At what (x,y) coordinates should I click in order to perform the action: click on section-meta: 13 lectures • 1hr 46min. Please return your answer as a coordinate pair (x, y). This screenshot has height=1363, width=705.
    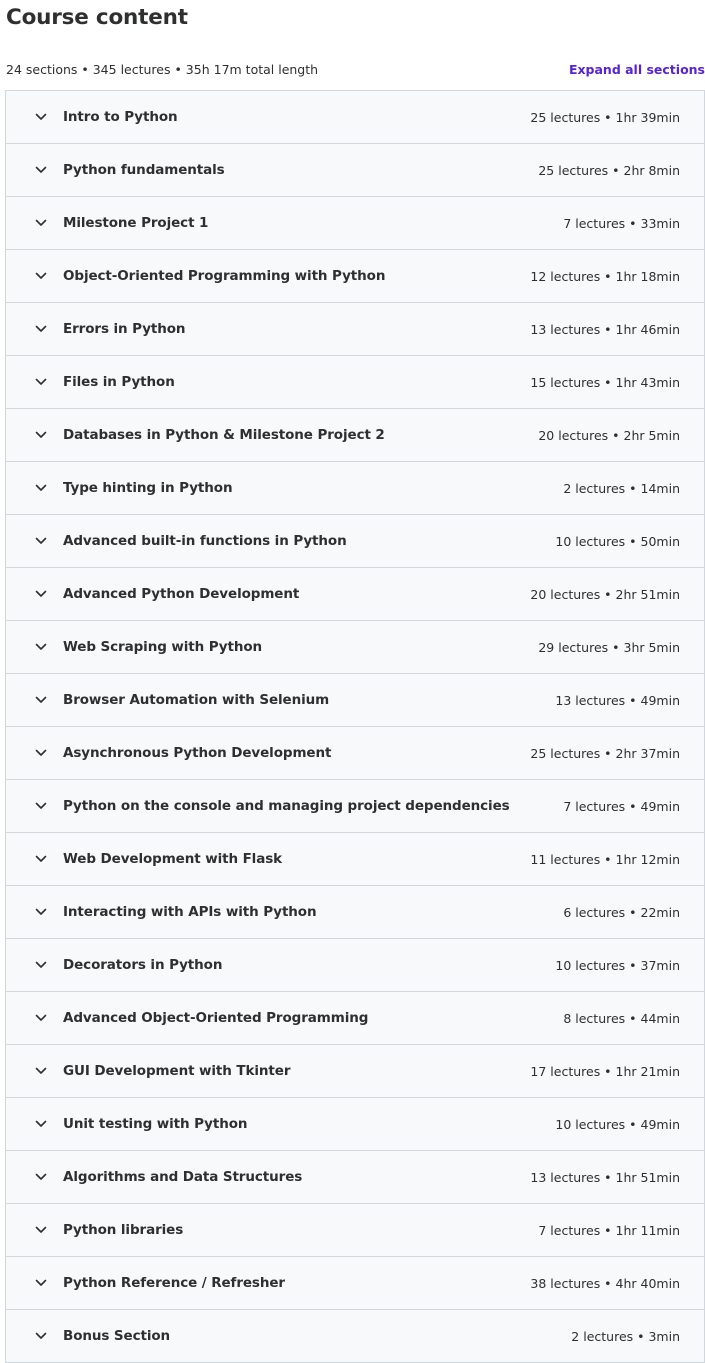
    Looking at the image, I should click on (605, 329).